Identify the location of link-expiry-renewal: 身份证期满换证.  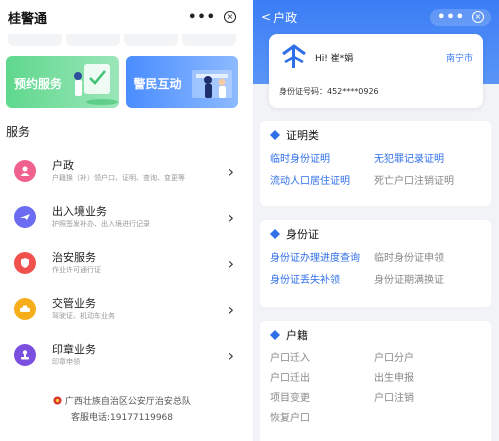
(434, 281).